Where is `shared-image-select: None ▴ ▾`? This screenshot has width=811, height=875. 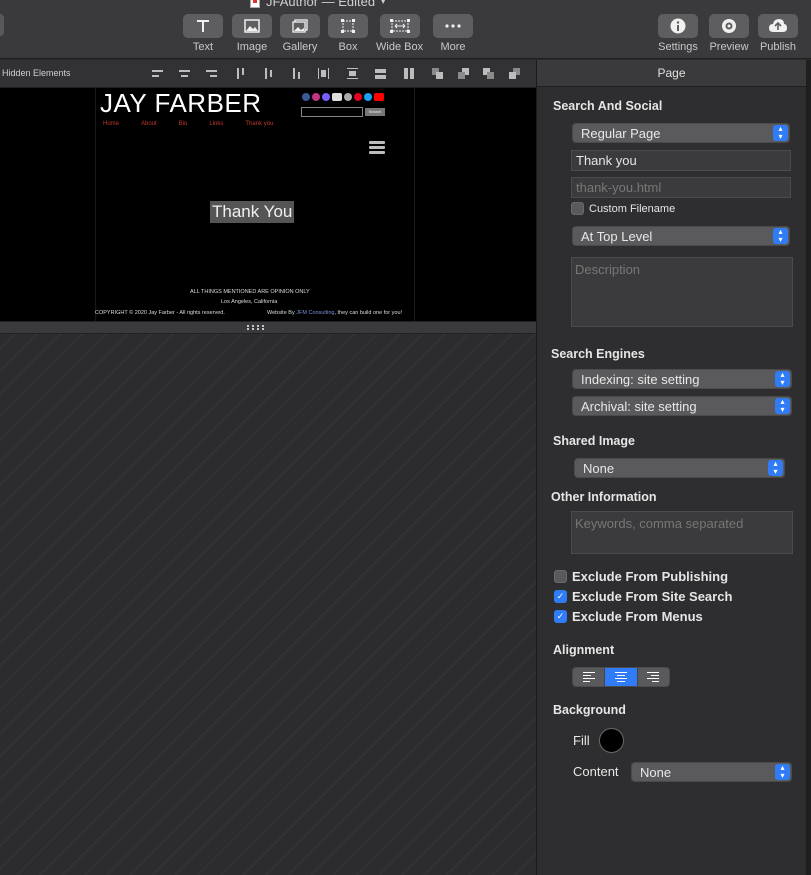 shared-image-select: None ▴ ▾ is located at coordinates (679, 468).